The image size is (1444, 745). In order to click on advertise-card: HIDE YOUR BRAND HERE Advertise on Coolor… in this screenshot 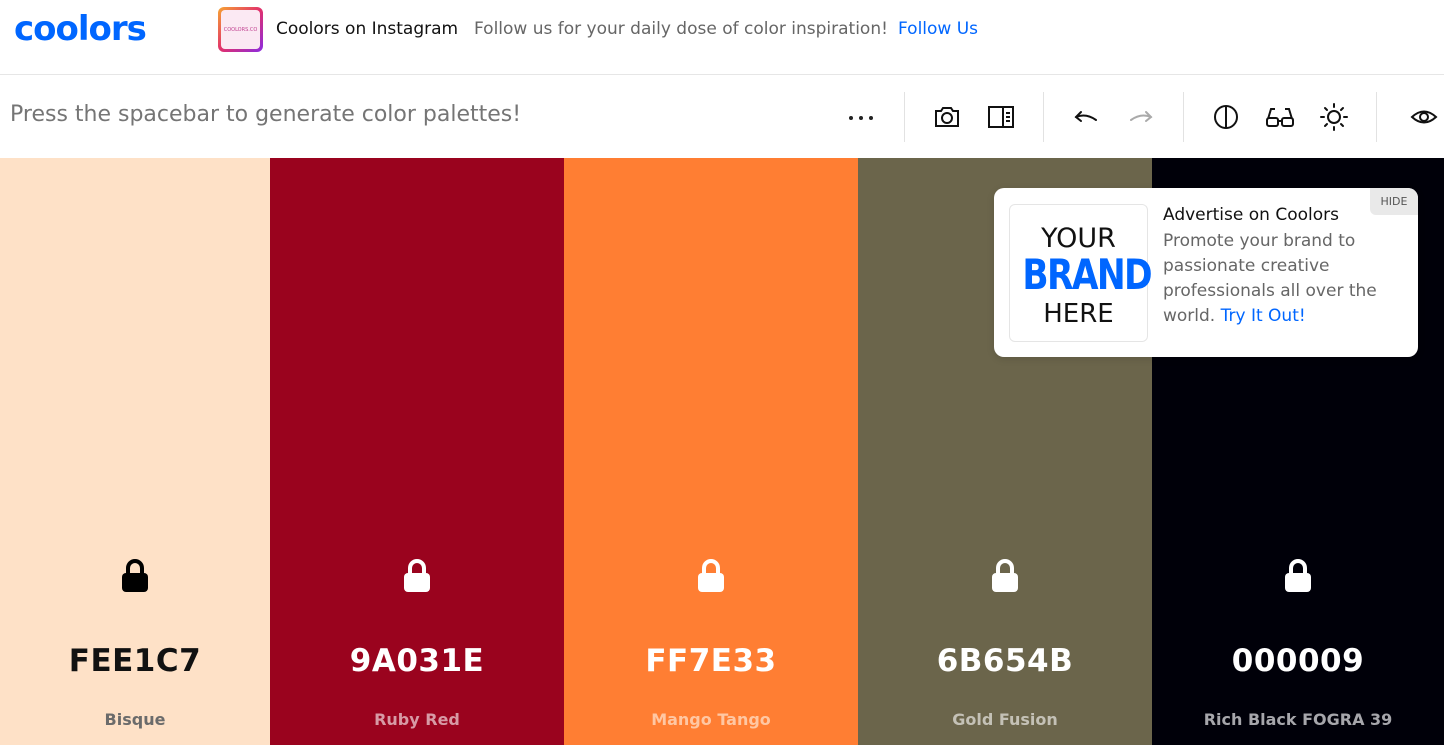, I will do `click(1206, 272)`.